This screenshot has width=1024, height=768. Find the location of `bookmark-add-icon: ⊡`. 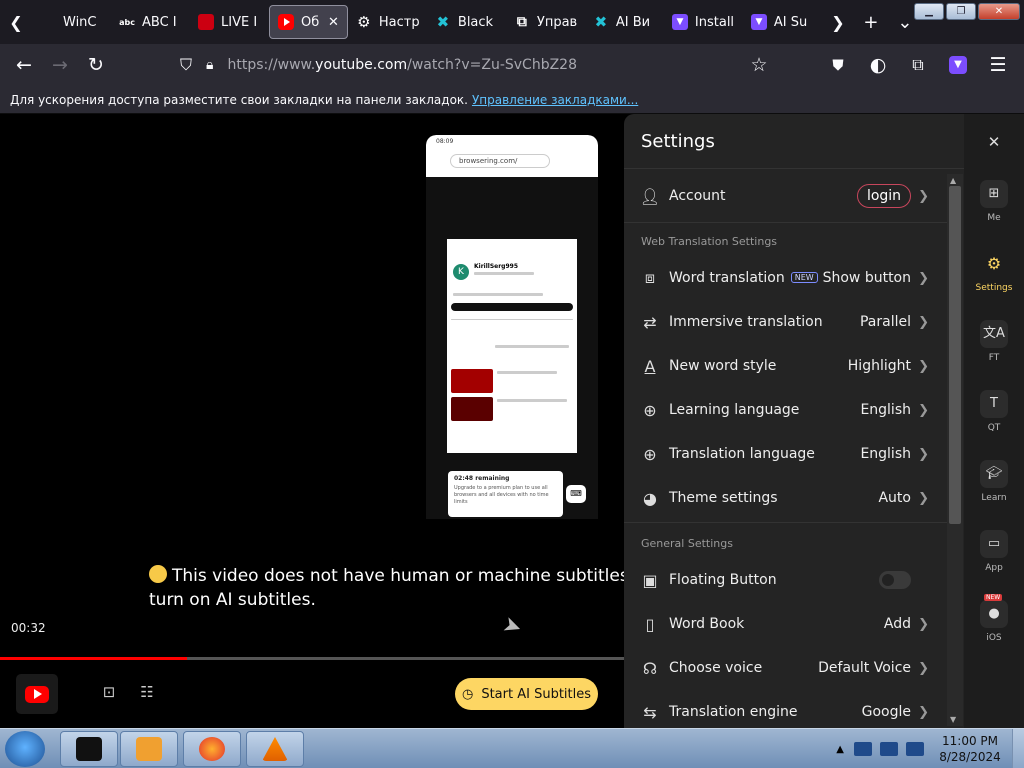

bookmark-add-icon: ⊡ is located at coordinates (109, 693).